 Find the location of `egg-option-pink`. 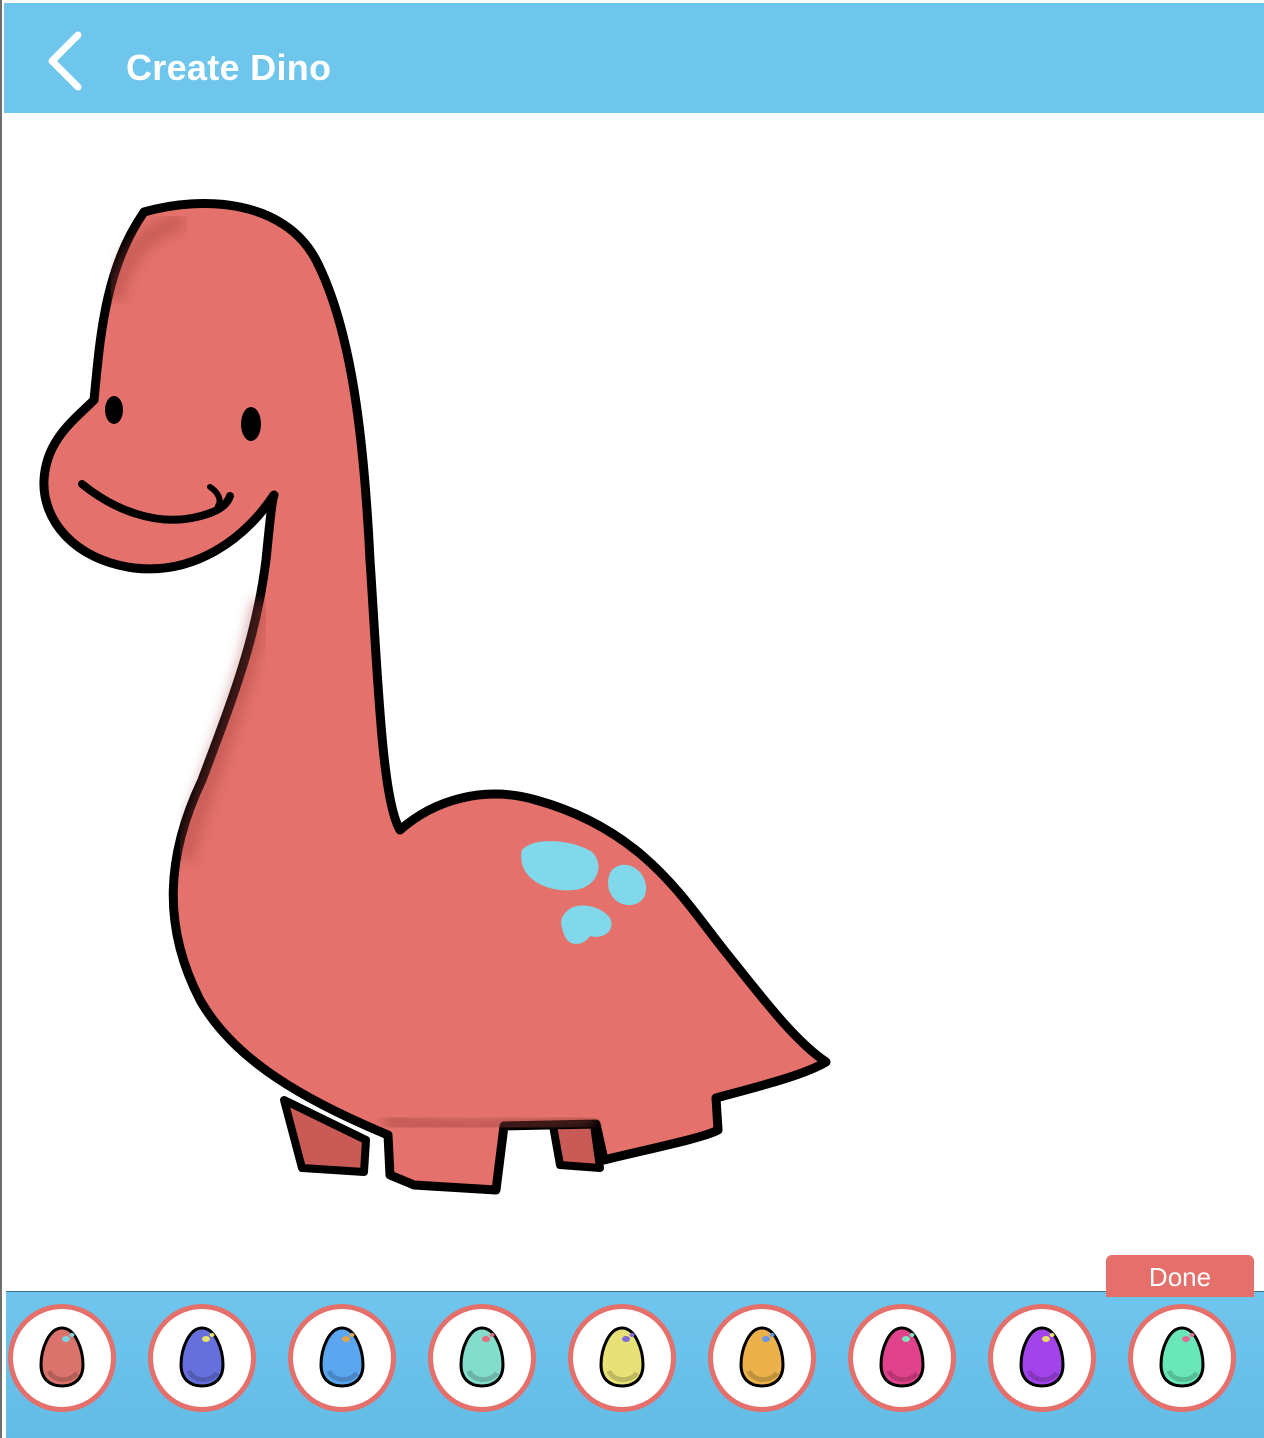

egg-option-pink is located at coordinates (902, 1358).